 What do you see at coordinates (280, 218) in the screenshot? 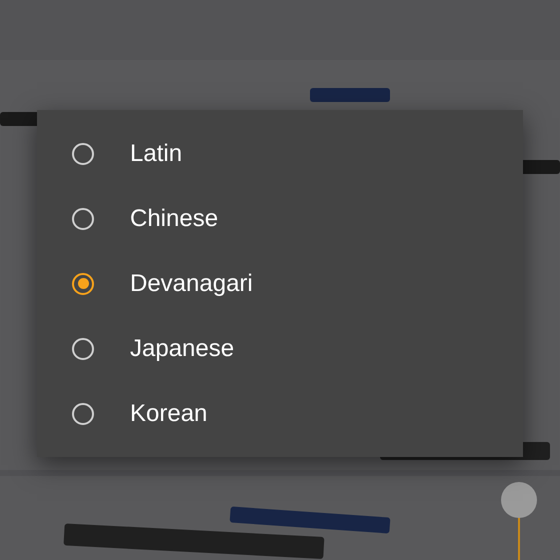
I see `radio-option: Chinese` at bounding box center [280, 218].